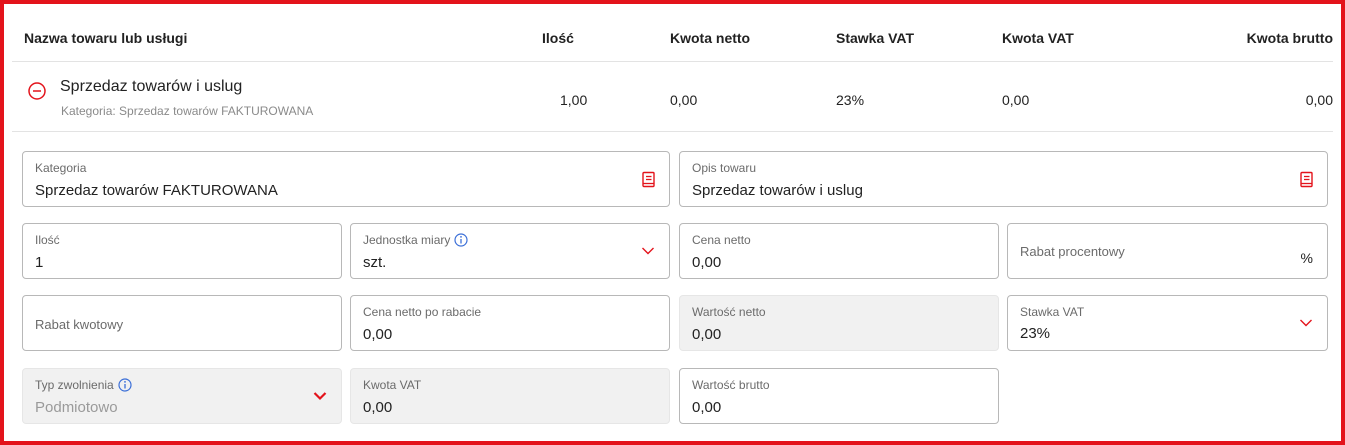 Image resolution: width=1345 pixels, height=445 pixels. Describe the element at coordinates (724, 168) in the screenshot. I see `opis-towaru-label: Opis towaru` at that location.